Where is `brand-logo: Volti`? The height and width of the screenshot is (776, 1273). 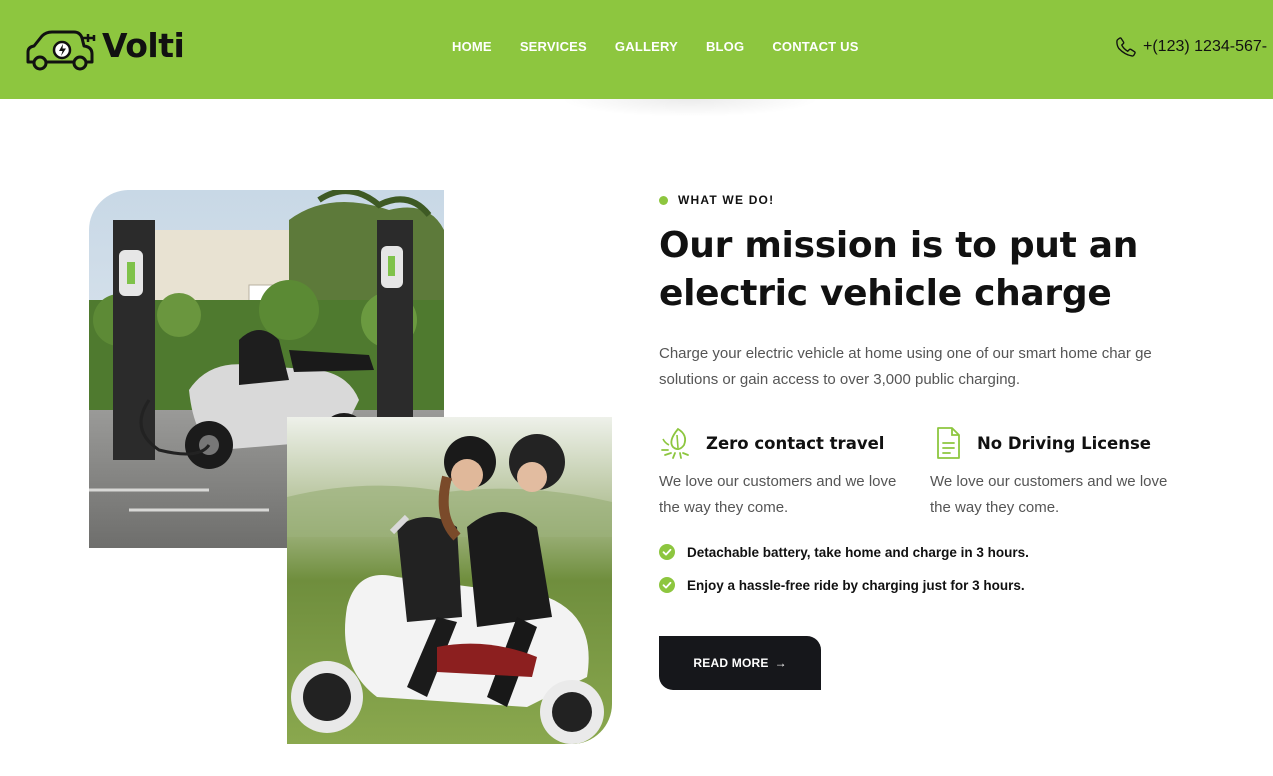 brand-logo: Volti is located at coordinates (103, 47).